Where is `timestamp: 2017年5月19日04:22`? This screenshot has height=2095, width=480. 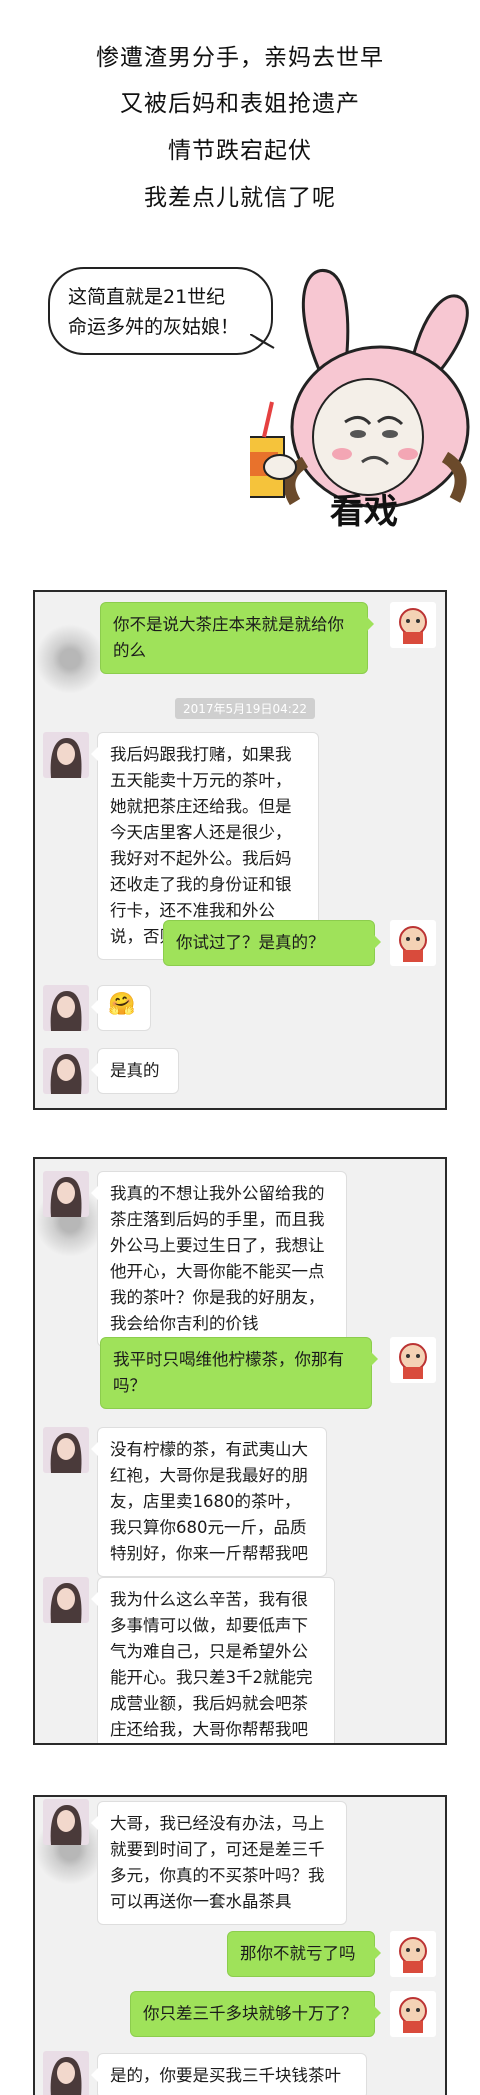 timestamp: 2017年5月19日04:22 is located at coordinates (245, 708).